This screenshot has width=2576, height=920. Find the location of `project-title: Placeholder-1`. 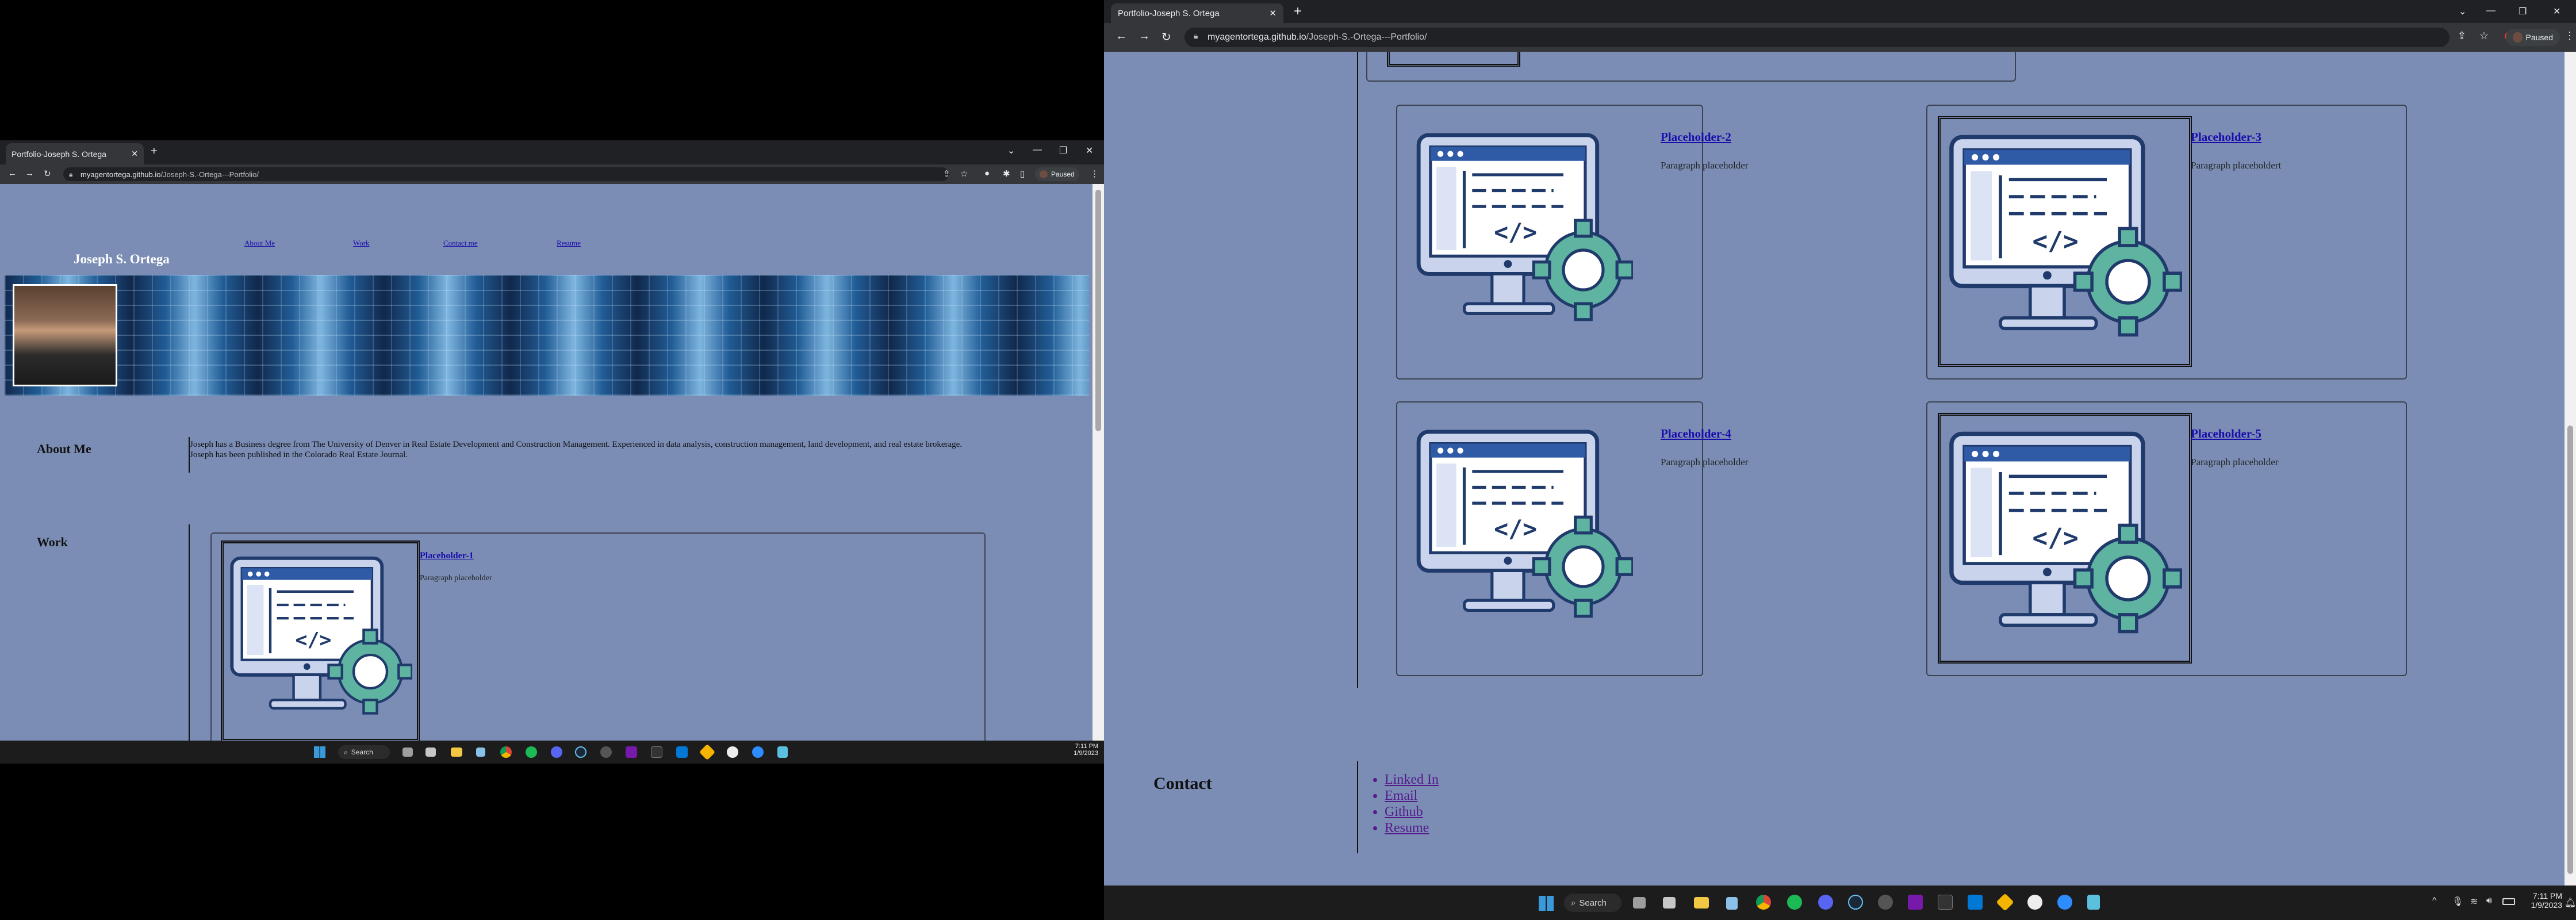

project-title: Placeholder-1 is located at coordinates (447, 556).